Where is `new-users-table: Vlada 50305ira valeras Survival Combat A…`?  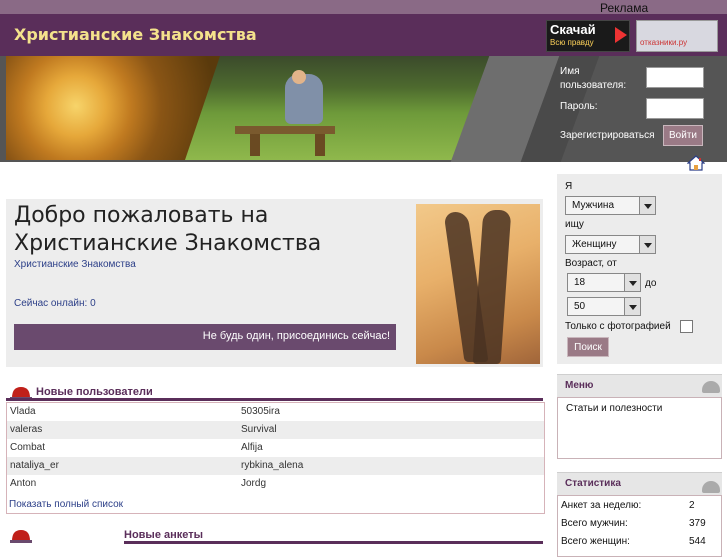 new-users-table: Vlada 50305ira valeras Survival Combat A… is located at coordinates (275, 458).